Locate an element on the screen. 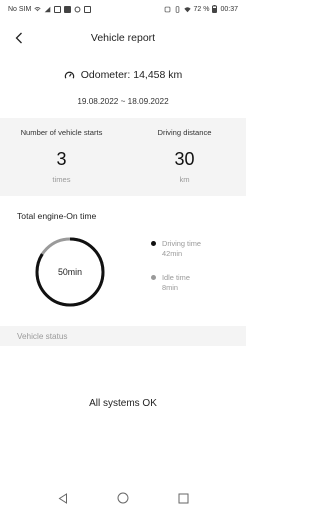  circle-home-icon is located at coordinates (123, 498).